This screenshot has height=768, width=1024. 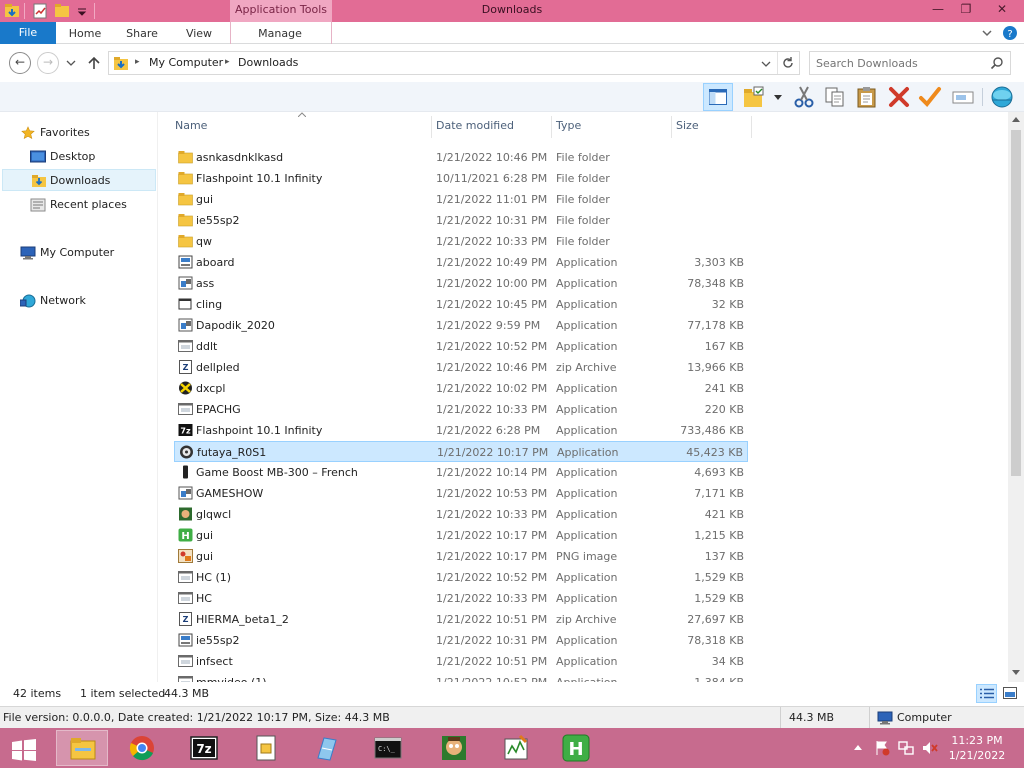 I want to click on network-globe-icon, so click(x=1002, y=97).